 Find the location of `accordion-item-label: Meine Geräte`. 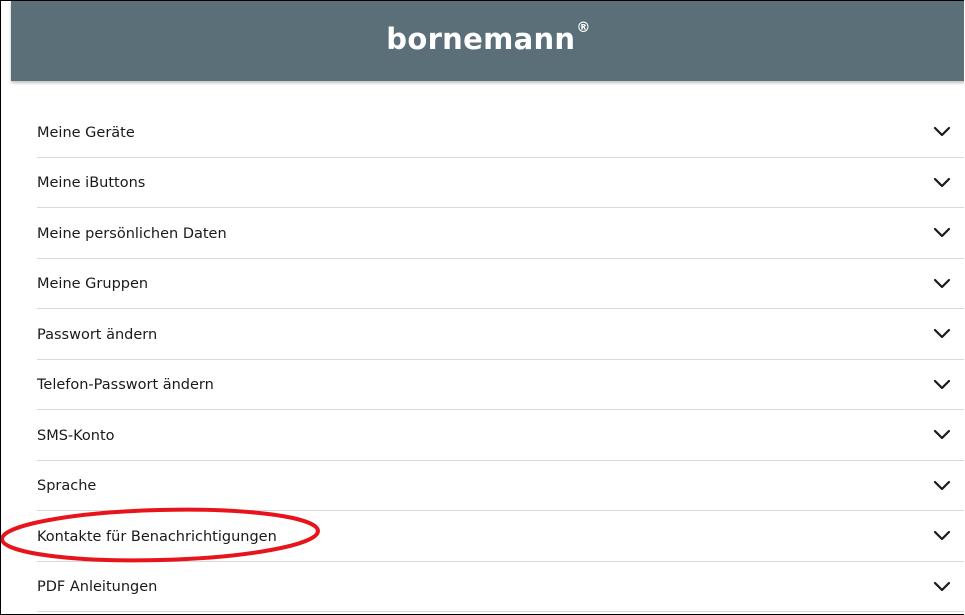

accordion-item-label: Meine Geräte is located at coordinates (86, 132).